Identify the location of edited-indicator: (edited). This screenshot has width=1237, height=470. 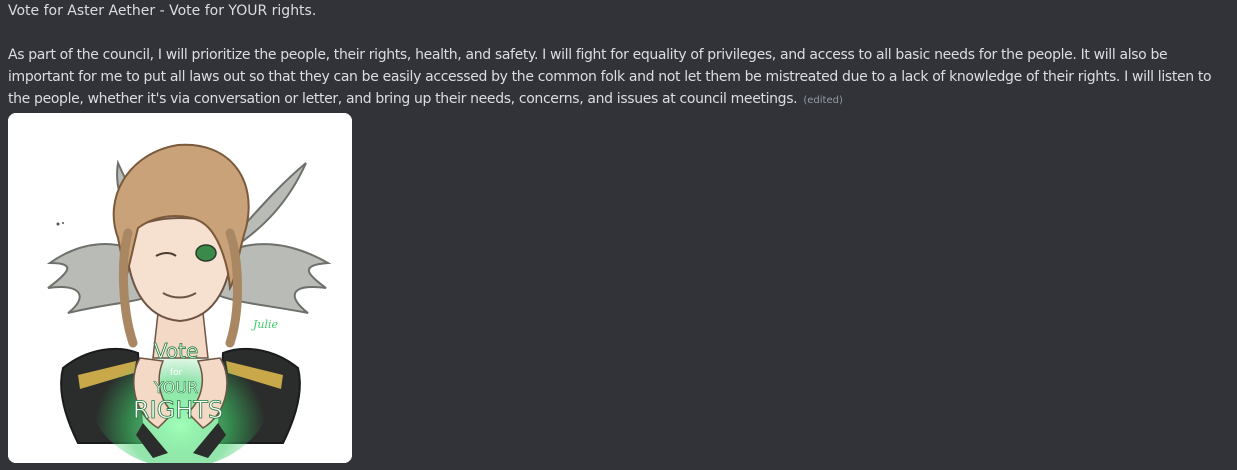
(823, 100).